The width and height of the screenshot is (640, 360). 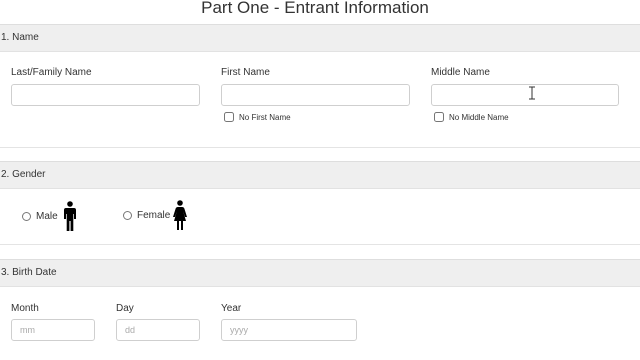 What do you see at coordinates (26, 216) in the screenshot?
I see `male-radio` at bounding box center [26, 216].